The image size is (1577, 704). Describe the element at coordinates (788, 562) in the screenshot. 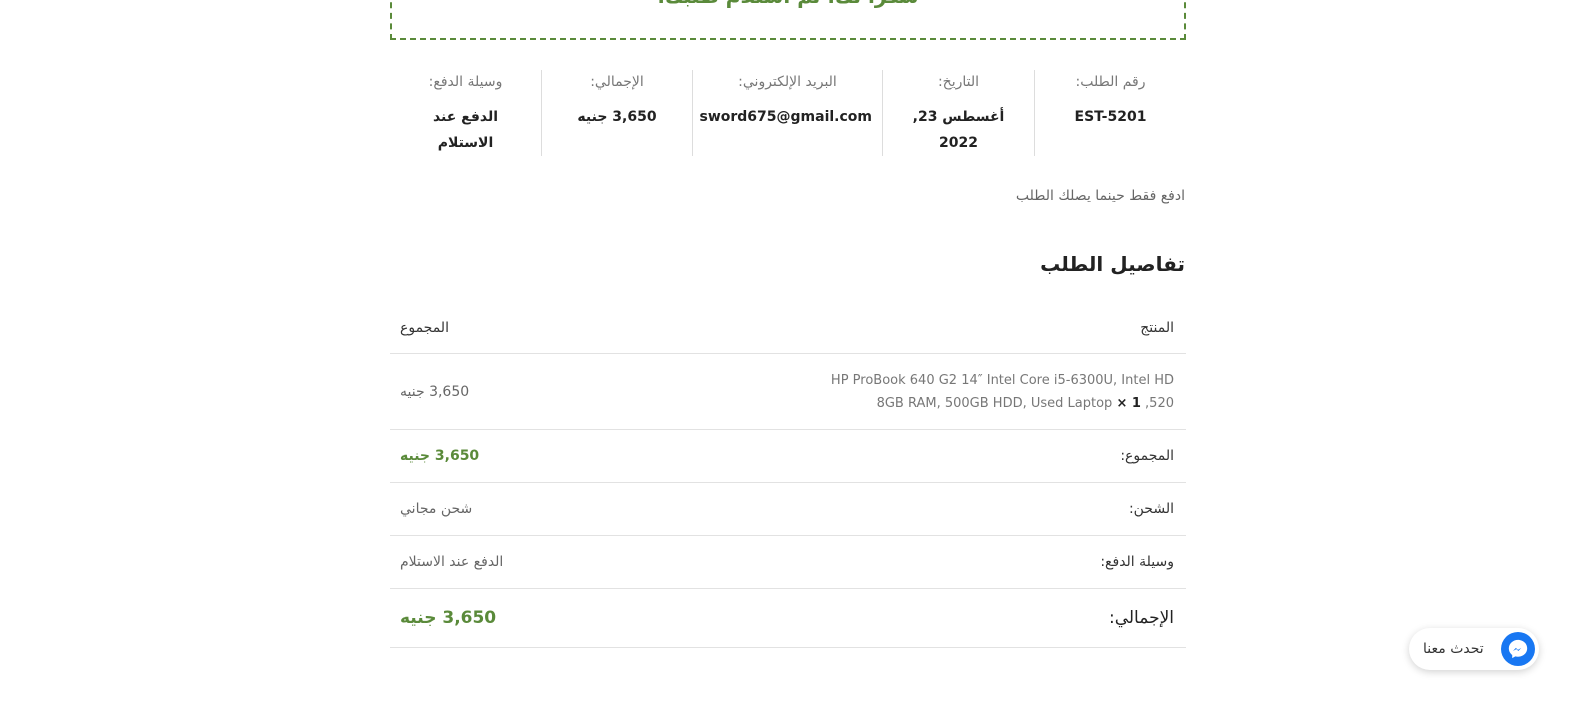

I see `payment-method-row: وسيلة الدفع: الدفع عند الاستلام` at that location.